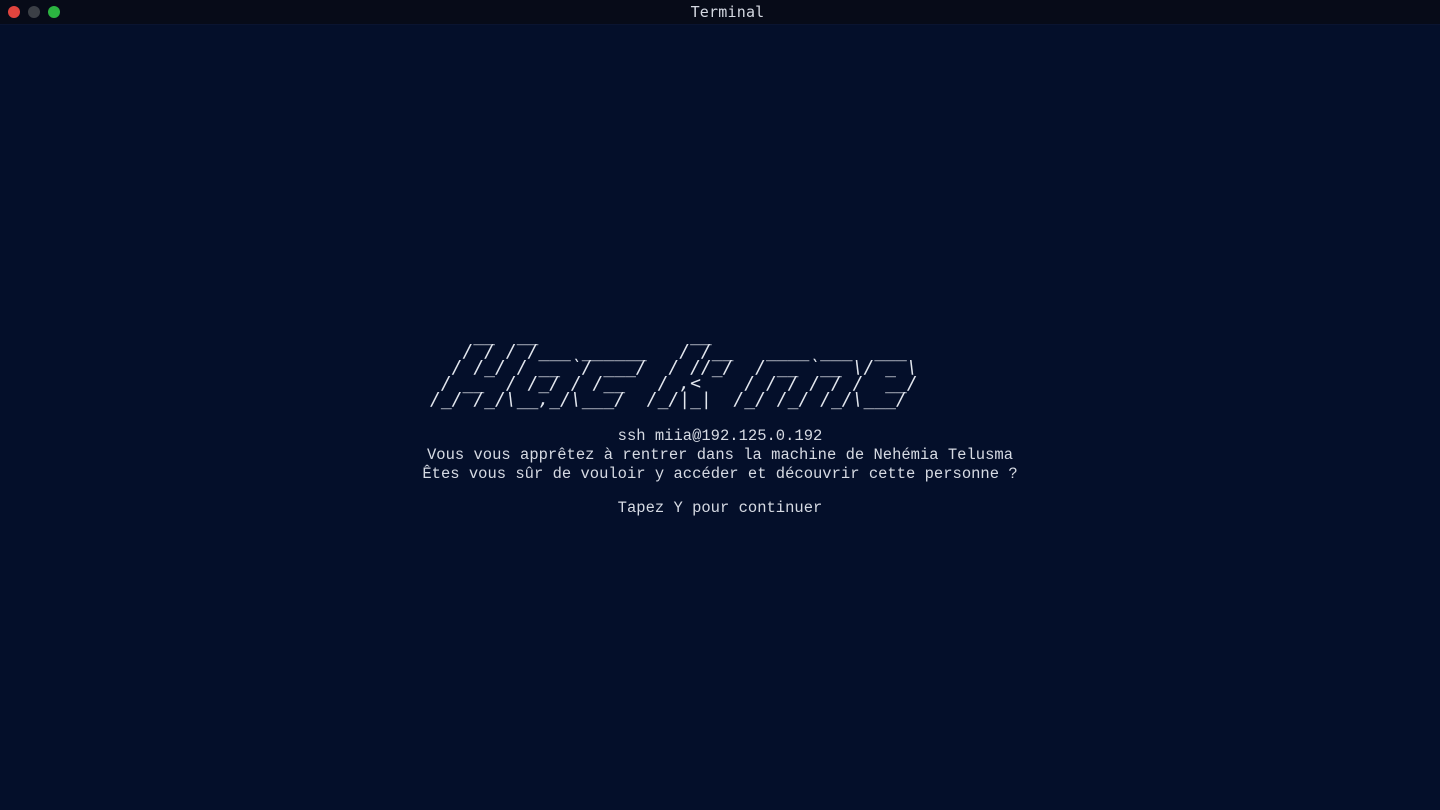  I want to click on continue-prompt: Tapez Y pour continuer, so click(720, 508).